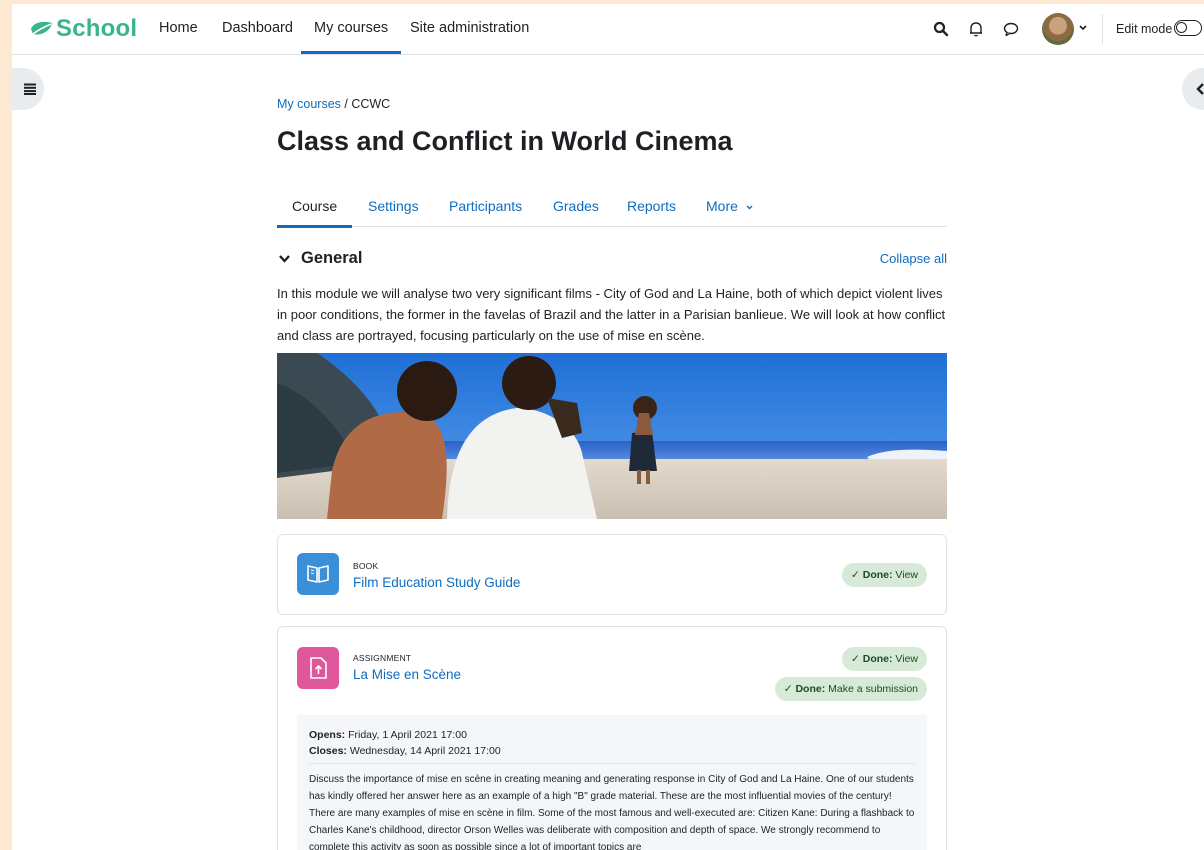 Image resolution: width=1204 pixels, height=850 pixels. Describe the element at coordinates (1058, 29) in the screenshot. I see `user-avatar` at that location.